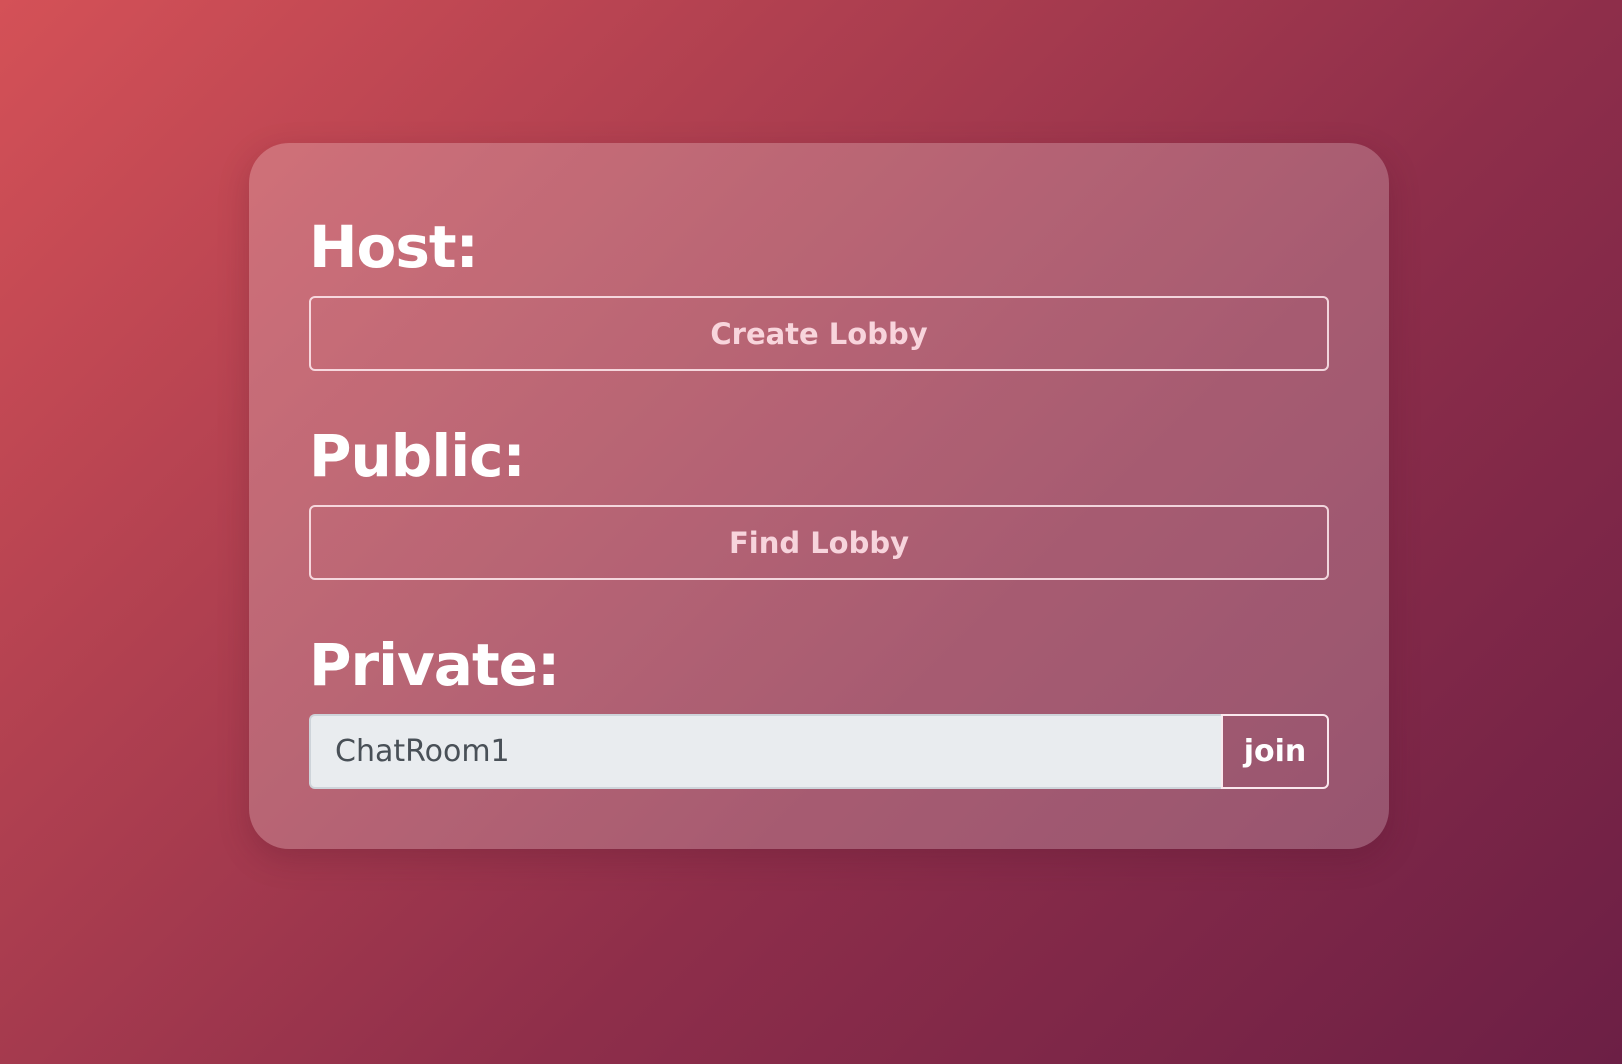 The width and height of the screenshot is (1622, 1064). I want to click on find-lobby-button: Find Lobby, so click(819, 542).